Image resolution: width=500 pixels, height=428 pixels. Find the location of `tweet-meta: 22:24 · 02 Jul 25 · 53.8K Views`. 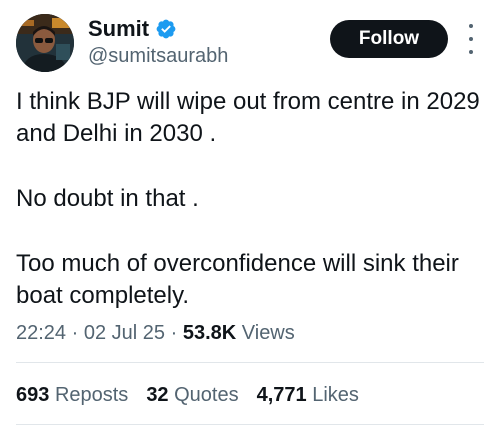

tweet-meta: 22:24 · 02 Jul 25 · 53.8K Views is located at coordinates (155, 333).